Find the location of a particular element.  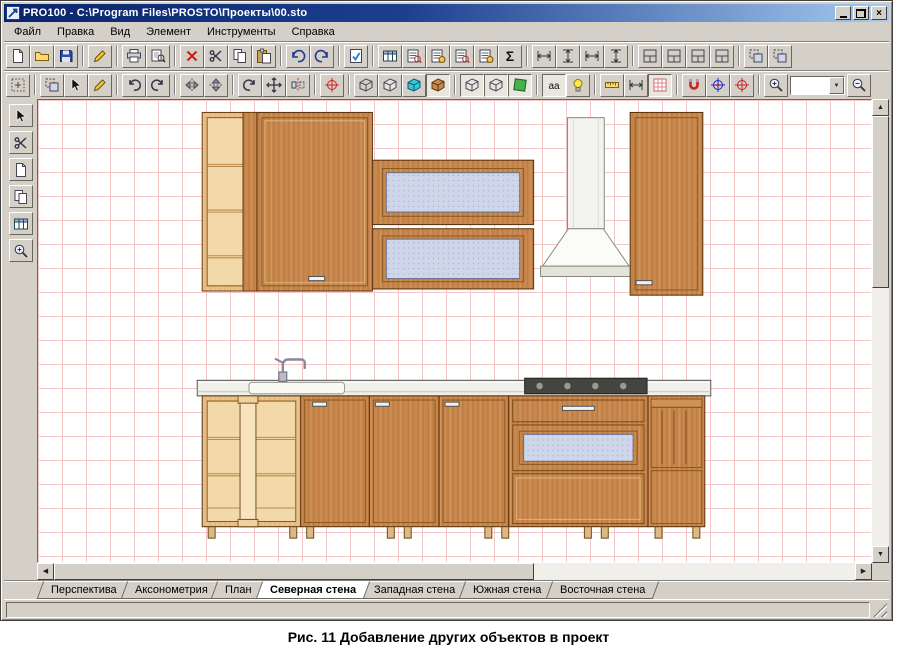

drawer-unit is located at coordinates (578, 461).